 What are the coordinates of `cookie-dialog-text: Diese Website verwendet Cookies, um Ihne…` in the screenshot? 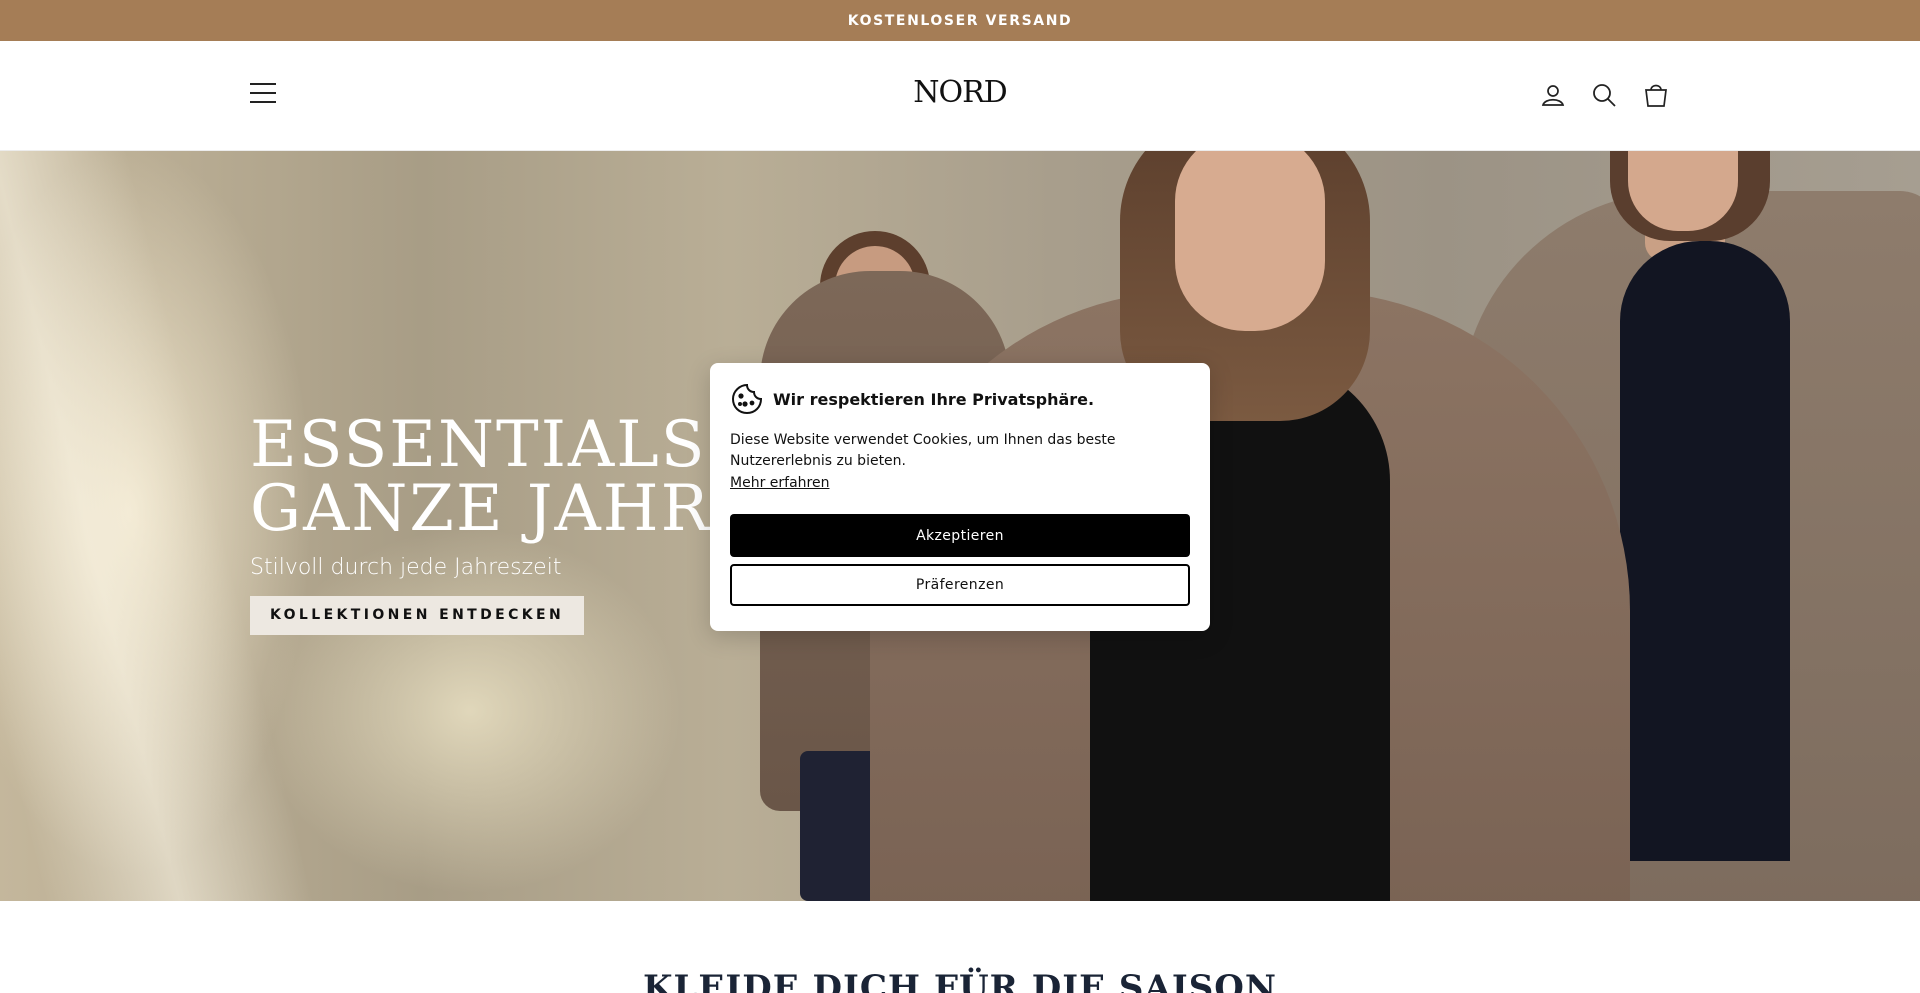 It's located at (923, 450).